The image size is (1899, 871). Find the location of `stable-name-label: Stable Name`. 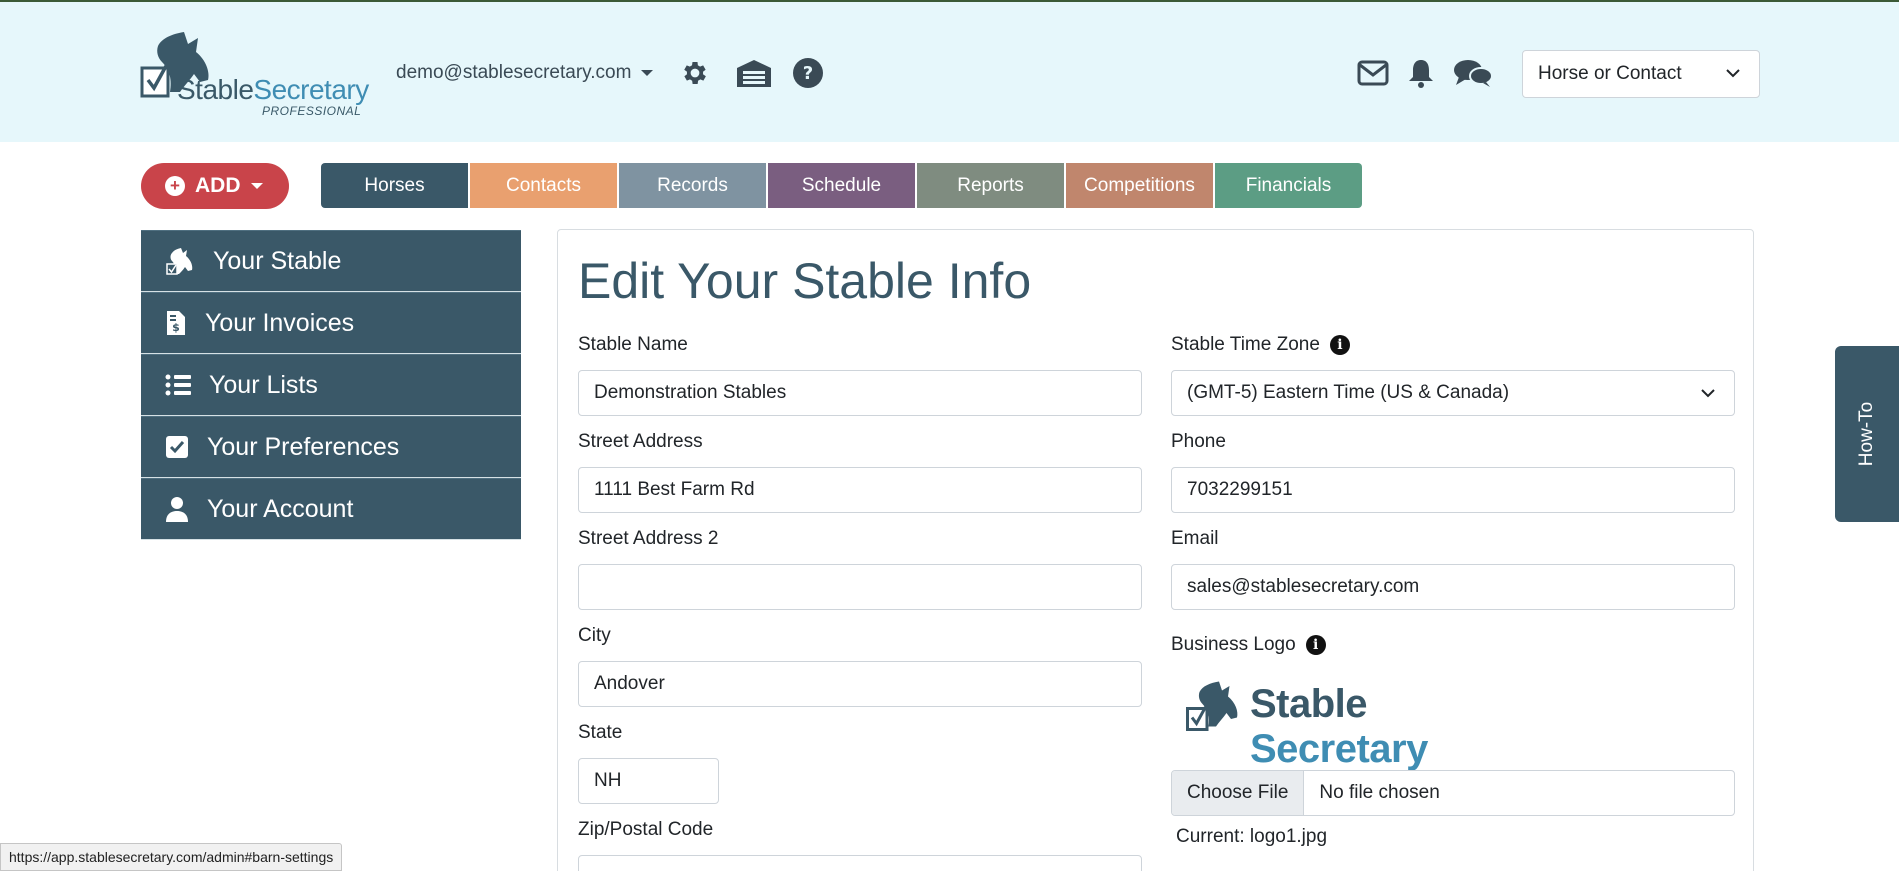

stable-name-label: Stable Name is located at coordinates (633, 344).